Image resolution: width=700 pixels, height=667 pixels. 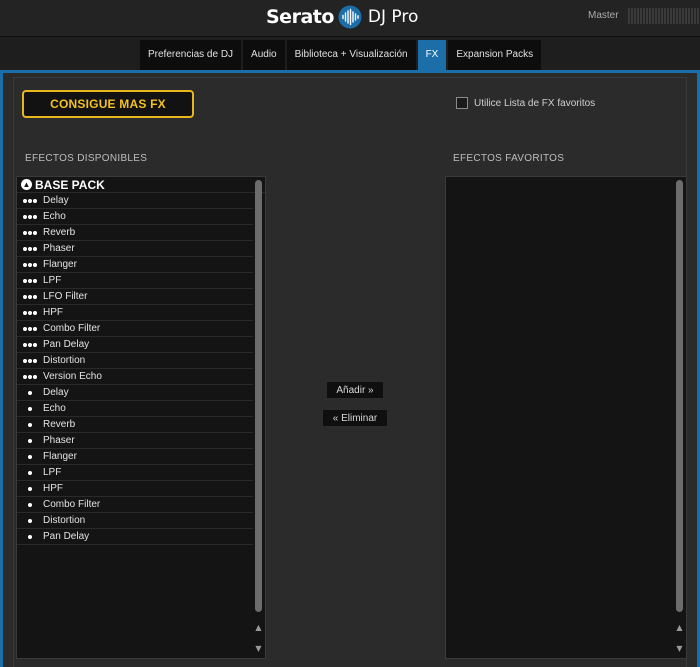 What do you see at coordinates (65, 296) in the screenshot?
I see `fx-name: LFO Filter` at bounding box center [65, 296].